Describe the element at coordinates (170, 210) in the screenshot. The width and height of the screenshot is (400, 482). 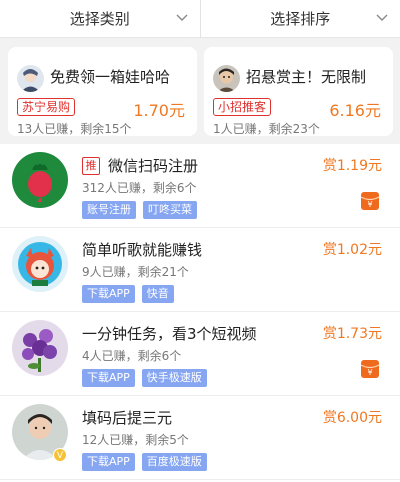
I see `task-chip: 叮咚买菜` at that location.